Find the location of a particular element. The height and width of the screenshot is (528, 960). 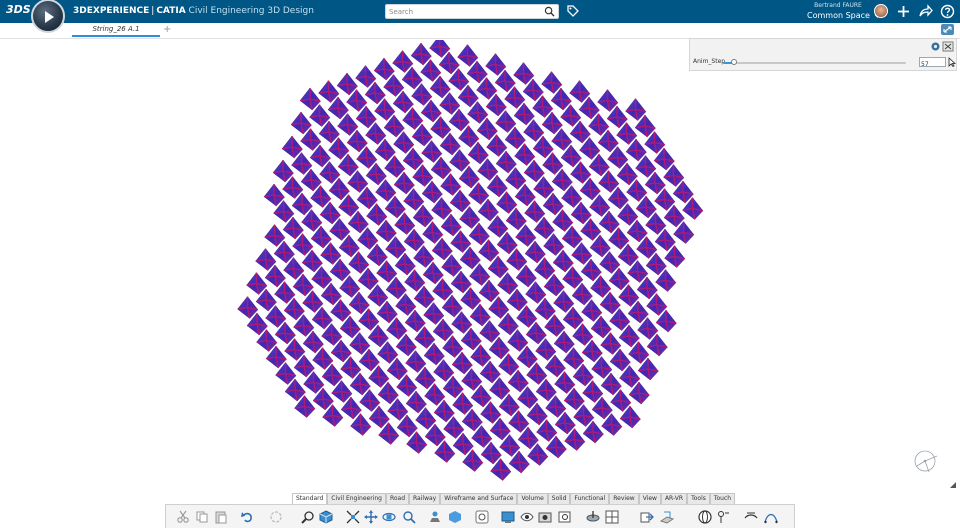

shading-icon is located at coordinates (455, 517).